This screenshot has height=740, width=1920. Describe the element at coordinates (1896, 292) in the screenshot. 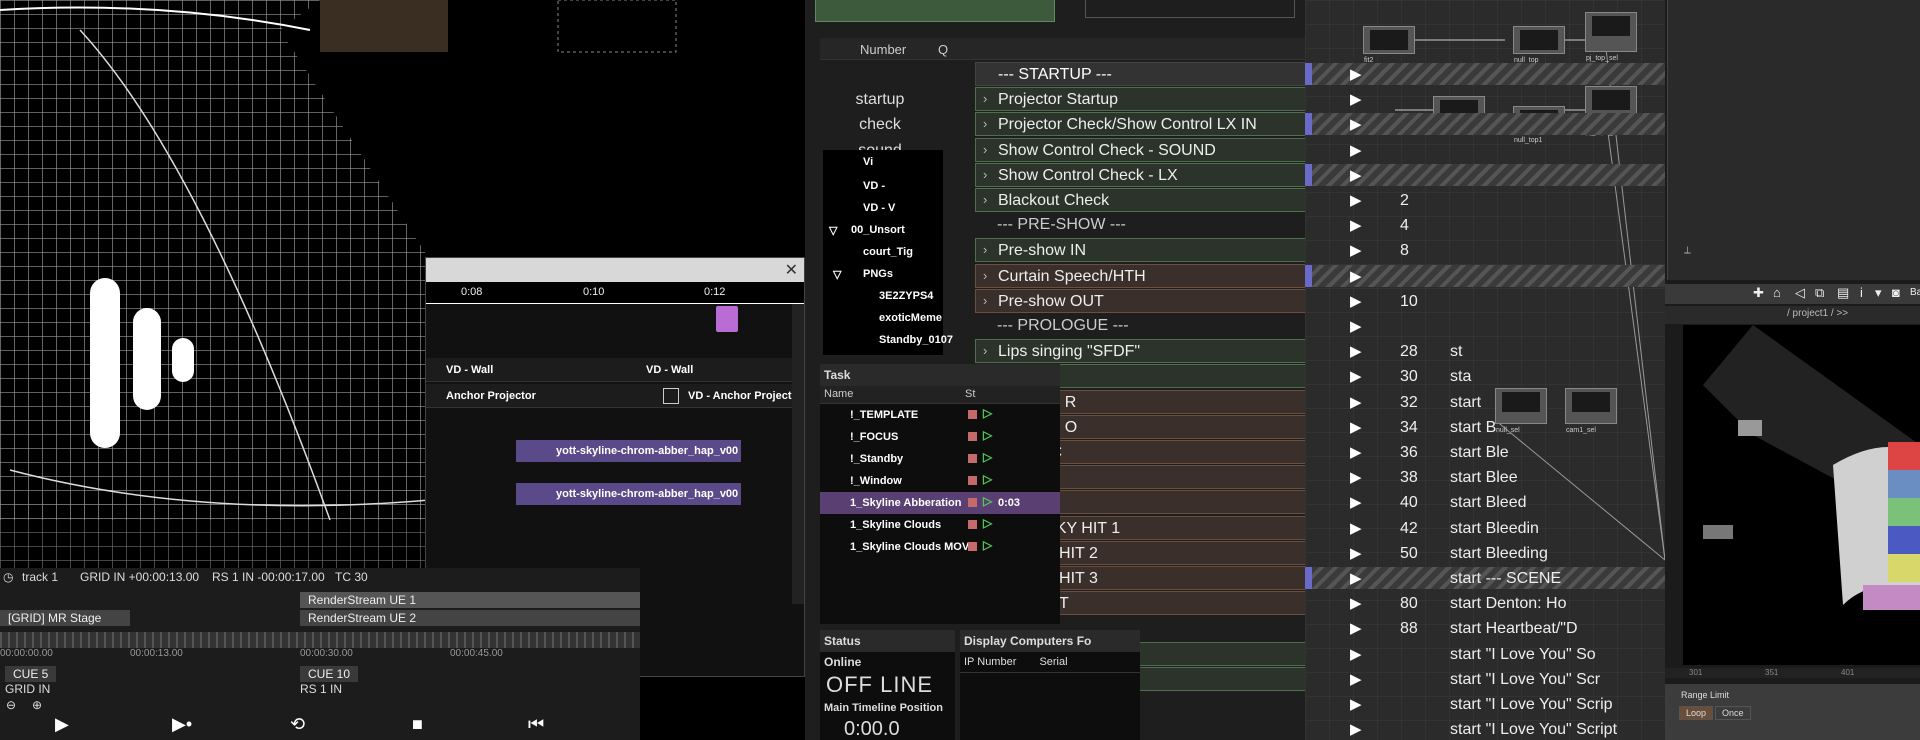

I see `camera-icon: ◙` at that location.